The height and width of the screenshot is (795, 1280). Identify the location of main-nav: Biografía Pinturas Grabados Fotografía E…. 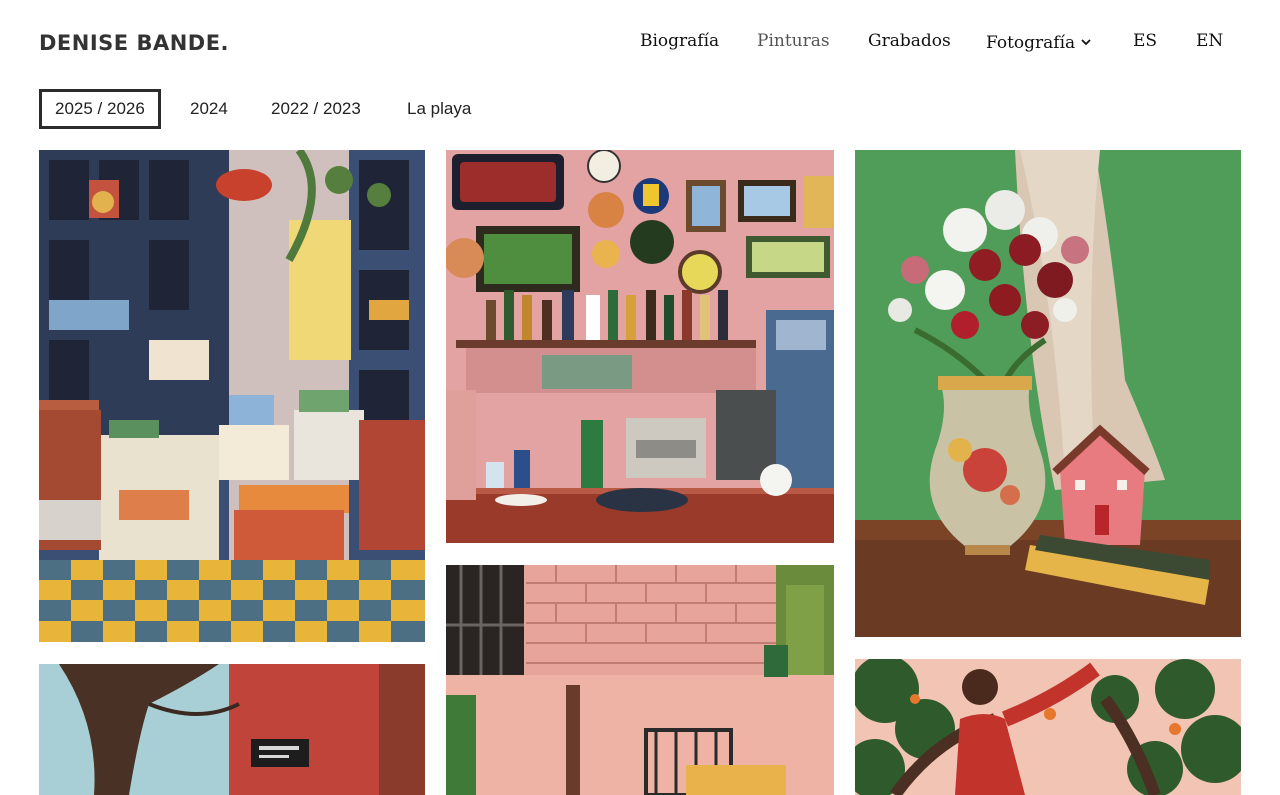
(640, 44).